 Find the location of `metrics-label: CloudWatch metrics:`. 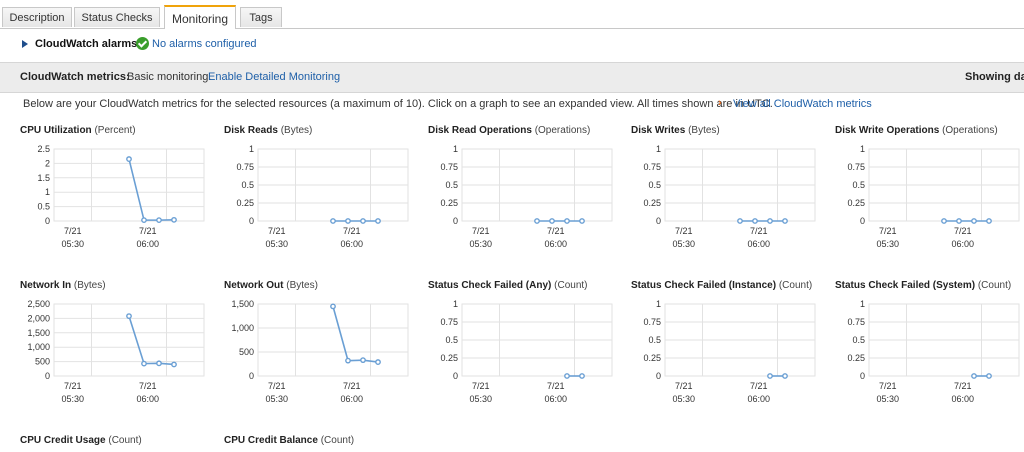

metrics-label: CloudWatch metrics: is located at coordinates (75, 77).